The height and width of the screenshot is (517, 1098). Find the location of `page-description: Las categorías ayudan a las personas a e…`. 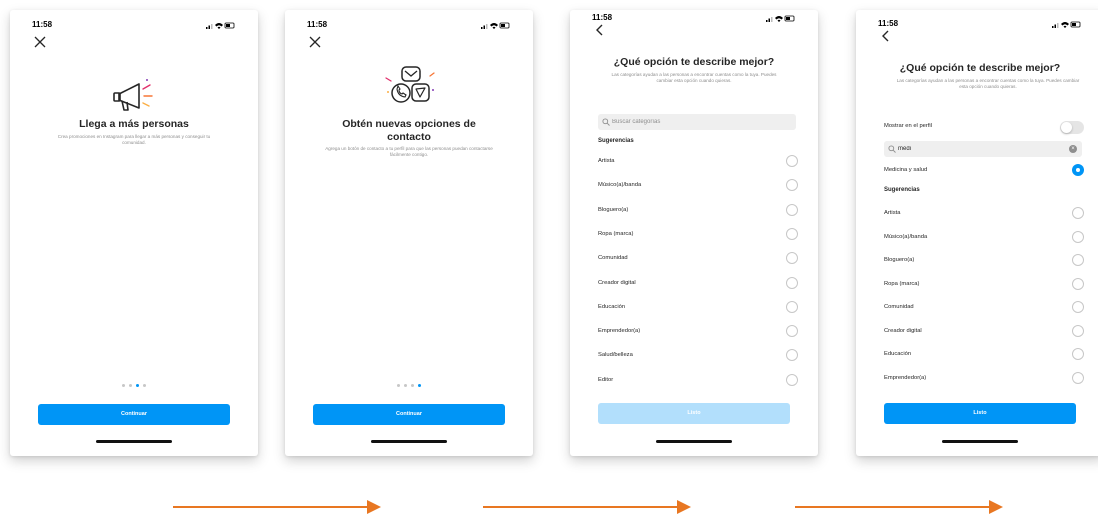

page-description: Las categorías ayudan a las personas a e… is located at coordinates (988, 83).